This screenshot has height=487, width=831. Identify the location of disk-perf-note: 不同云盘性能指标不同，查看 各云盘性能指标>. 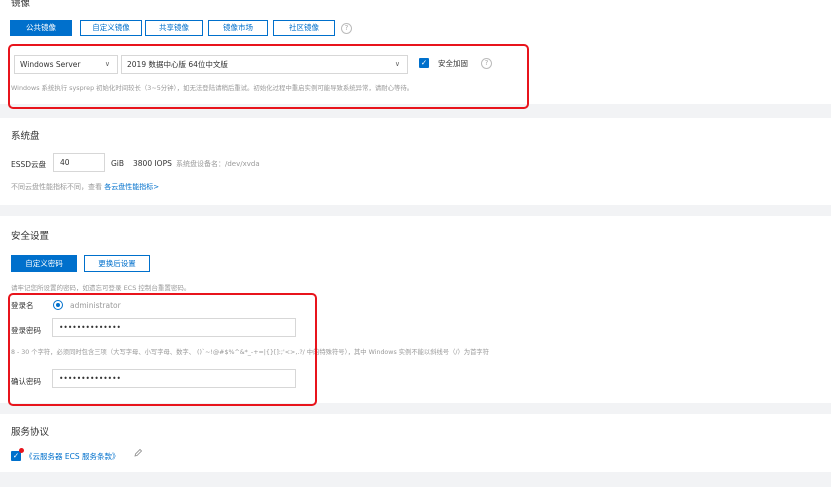
(85, 187).